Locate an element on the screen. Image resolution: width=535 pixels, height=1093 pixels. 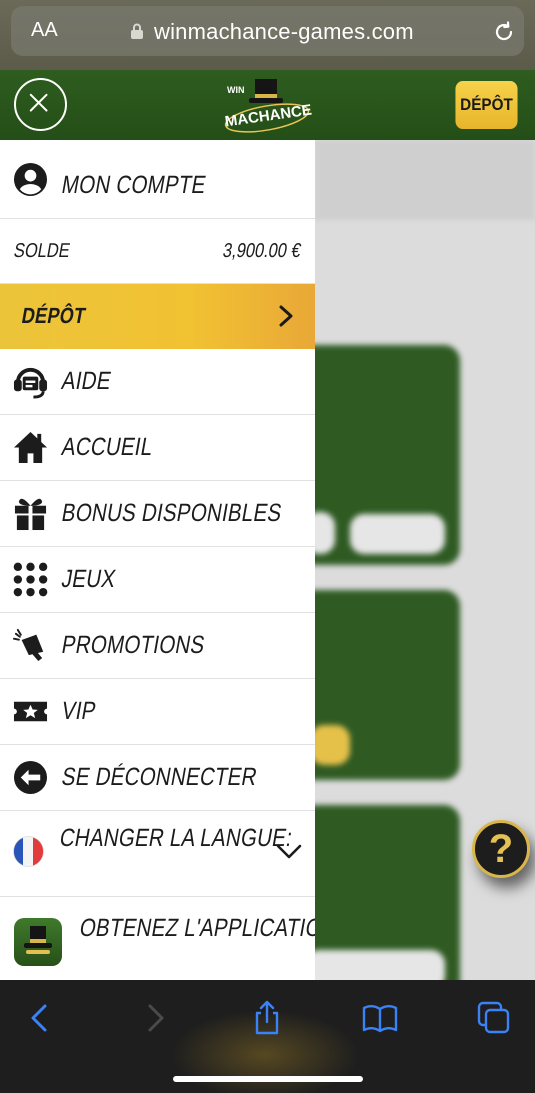
menu-label-bonus: BONUS DISPONIBLES is located at coordinates (172, 513).